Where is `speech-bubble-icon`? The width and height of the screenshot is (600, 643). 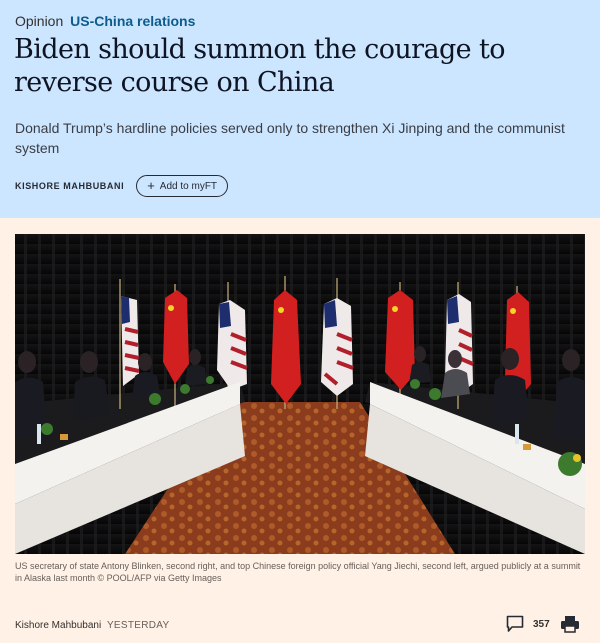 speech-bubble-icon is located at coordinates (515, 624).